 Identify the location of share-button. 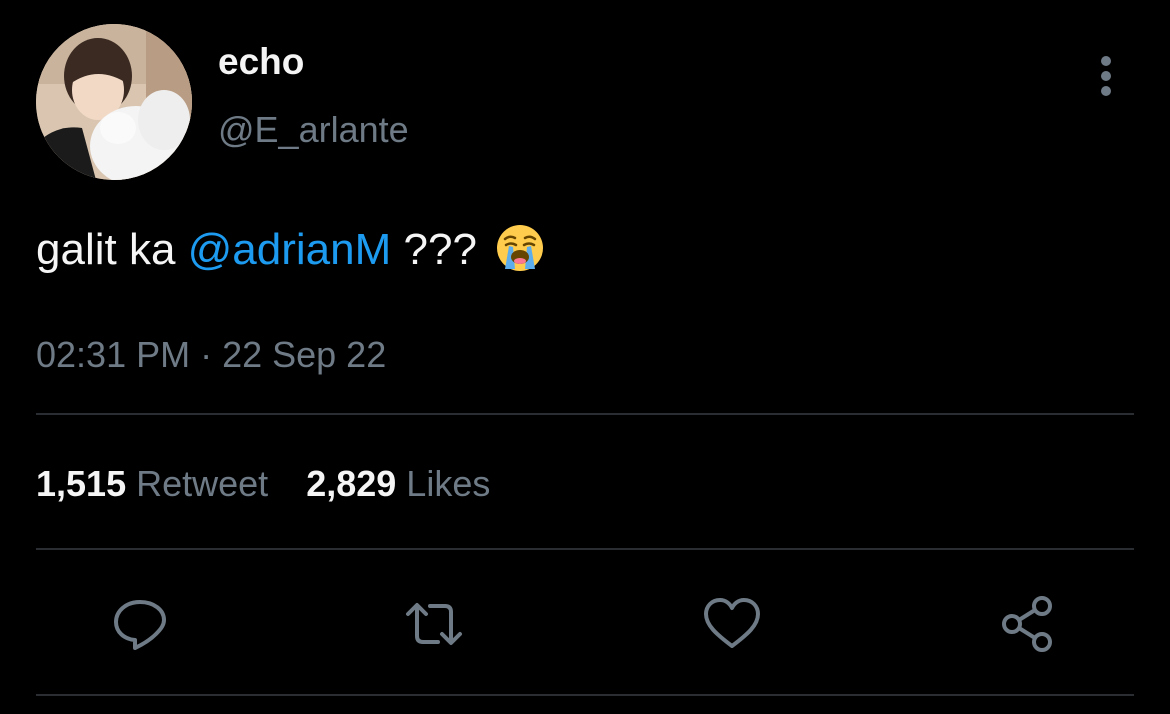
(1028, 624).